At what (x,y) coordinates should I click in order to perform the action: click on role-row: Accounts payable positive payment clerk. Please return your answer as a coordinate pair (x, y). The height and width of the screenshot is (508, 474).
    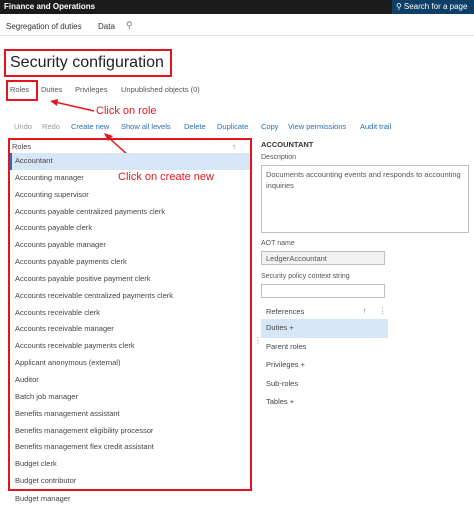
    Looking at the image, I should click on (130, 279).